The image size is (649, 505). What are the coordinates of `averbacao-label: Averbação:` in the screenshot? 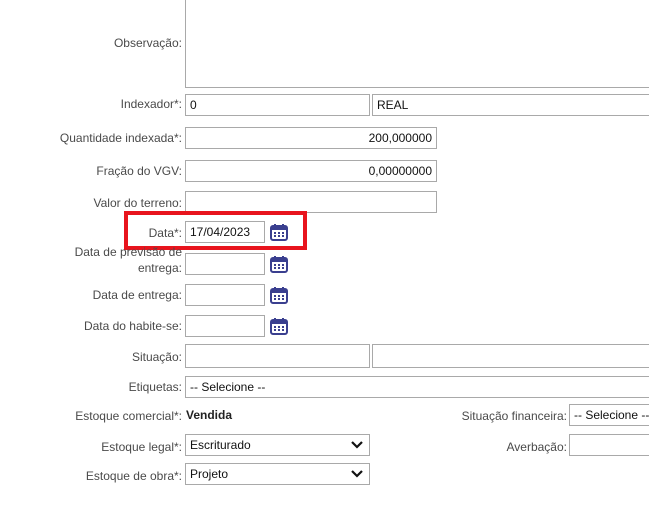 It's located at (537, 447).